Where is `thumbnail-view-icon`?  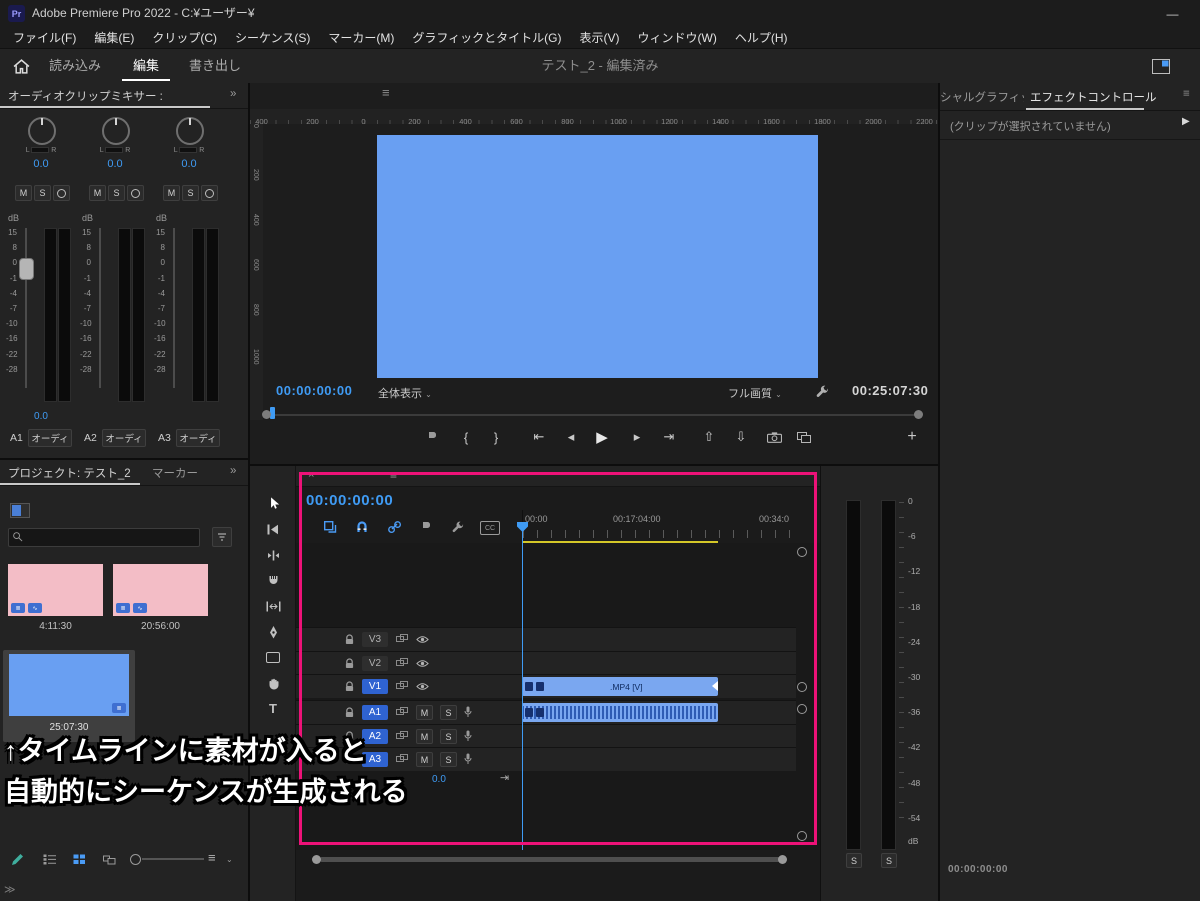
thumbnail-view-icon is located at coordinates (79, 859).